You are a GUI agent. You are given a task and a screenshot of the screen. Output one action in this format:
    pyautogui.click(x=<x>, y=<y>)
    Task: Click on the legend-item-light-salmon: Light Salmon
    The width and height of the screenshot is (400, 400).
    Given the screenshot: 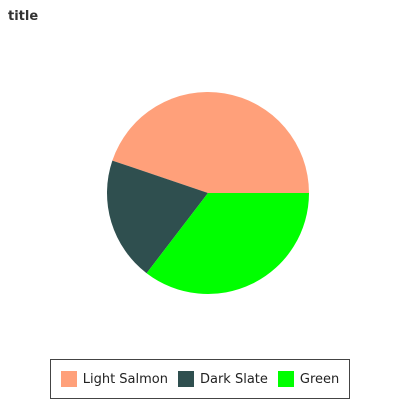 What is the action you would take?
    pyautogui.click(x=114, y=379)
    